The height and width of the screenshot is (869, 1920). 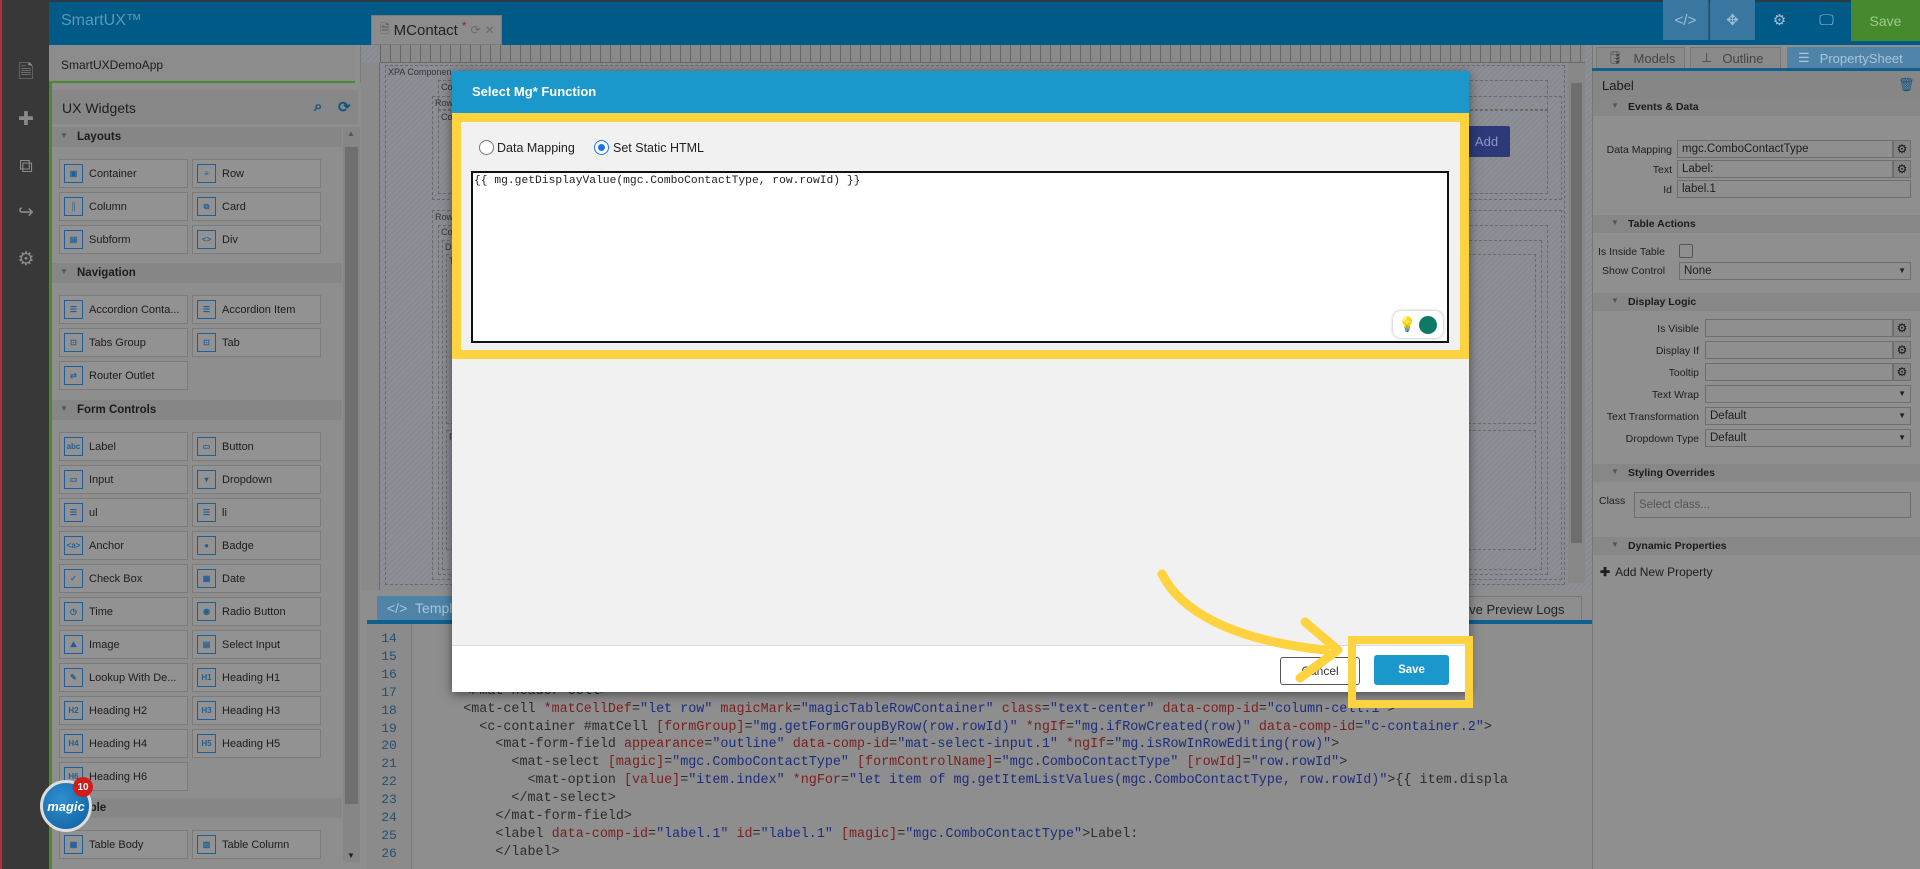 What do you see at coordinates (1686, 251) in the screenshot?
I see `is-inside-table-checkbox` at bounding box center [1686, 251].